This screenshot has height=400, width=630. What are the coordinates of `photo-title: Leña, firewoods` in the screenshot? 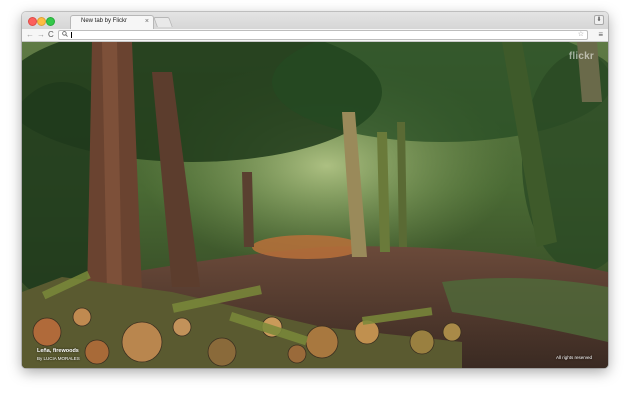 It's located at (58, 351).